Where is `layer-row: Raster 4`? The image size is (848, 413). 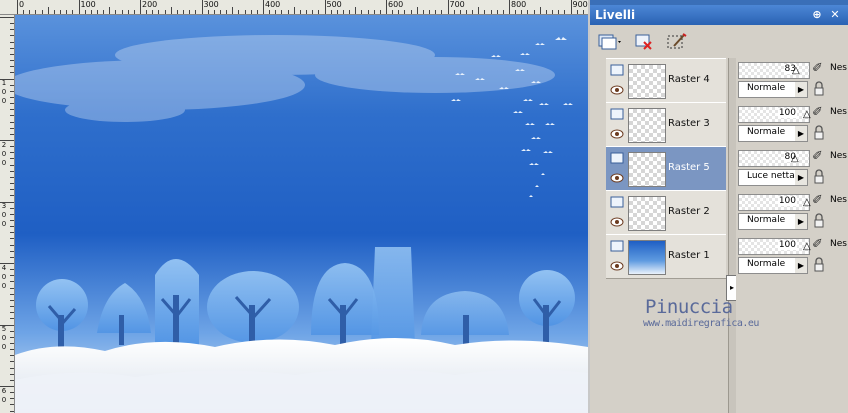 layer-row: Raster 4 is located at coordinates (666, 80).